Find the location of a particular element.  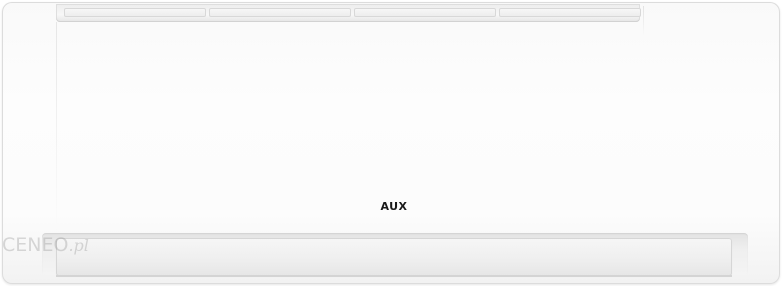

louver-edge is located at coordinates (394, 276).